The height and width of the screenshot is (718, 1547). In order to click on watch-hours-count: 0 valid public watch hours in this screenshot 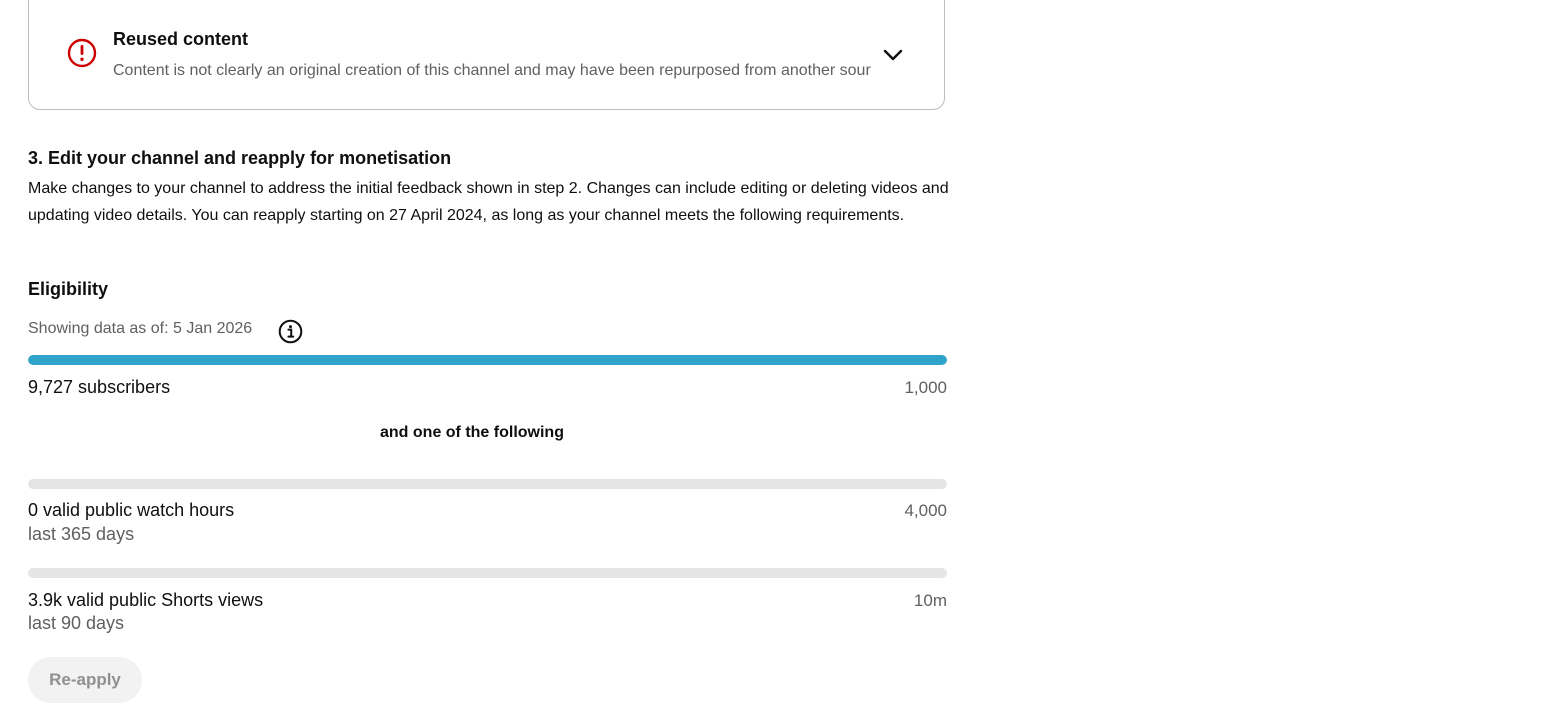, I will do `click(131, 510)`.